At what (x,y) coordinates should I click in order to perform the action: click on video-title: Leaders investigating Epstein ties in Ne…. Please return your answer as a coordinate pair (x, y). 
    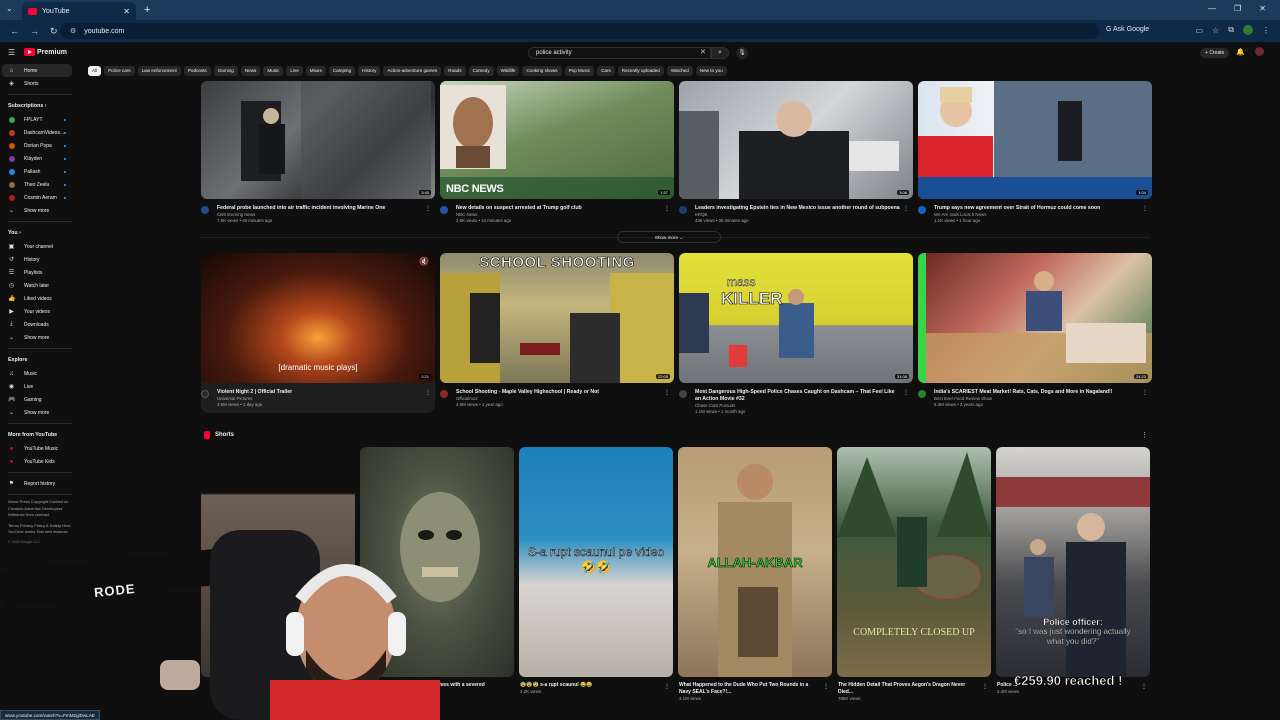
    Looking at the image, I should click on (797, 208).